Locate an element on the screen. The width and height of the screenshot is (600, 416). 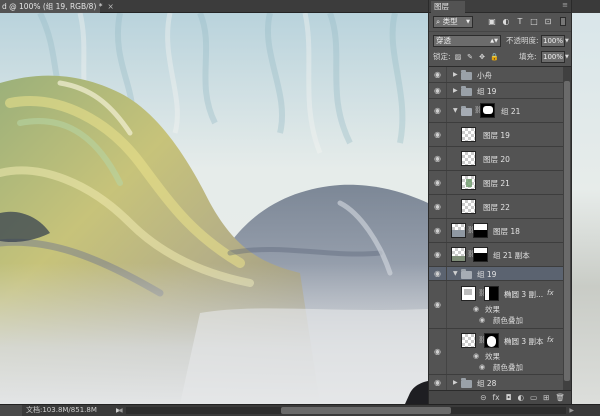
blend-mode-select: 穿透 ▲▼ is located at coordinates (467, 41).